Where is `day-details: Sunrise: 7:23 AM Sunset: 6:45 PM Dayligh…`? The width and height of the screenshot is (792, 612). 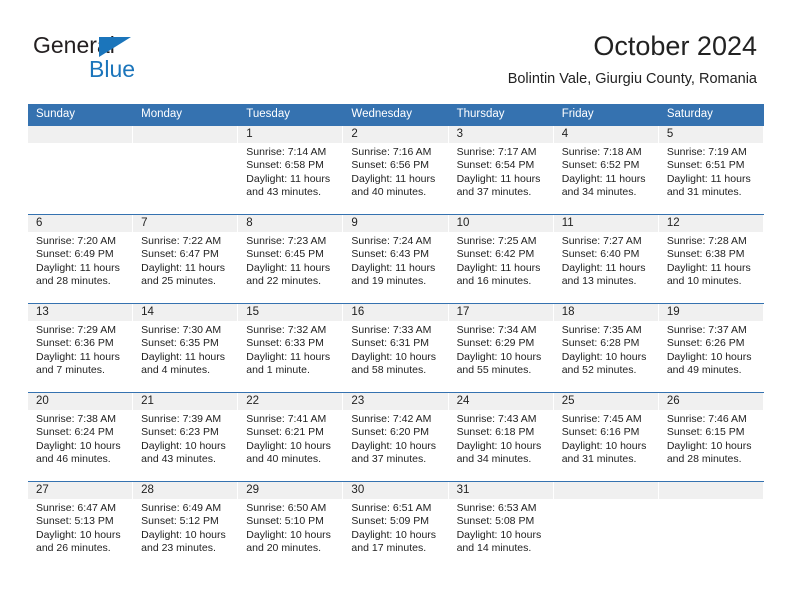 day-details: Sunrise: 7:23 AM Sunset: 6:45 PM Dayligh… is located at coordinates (290, 260).